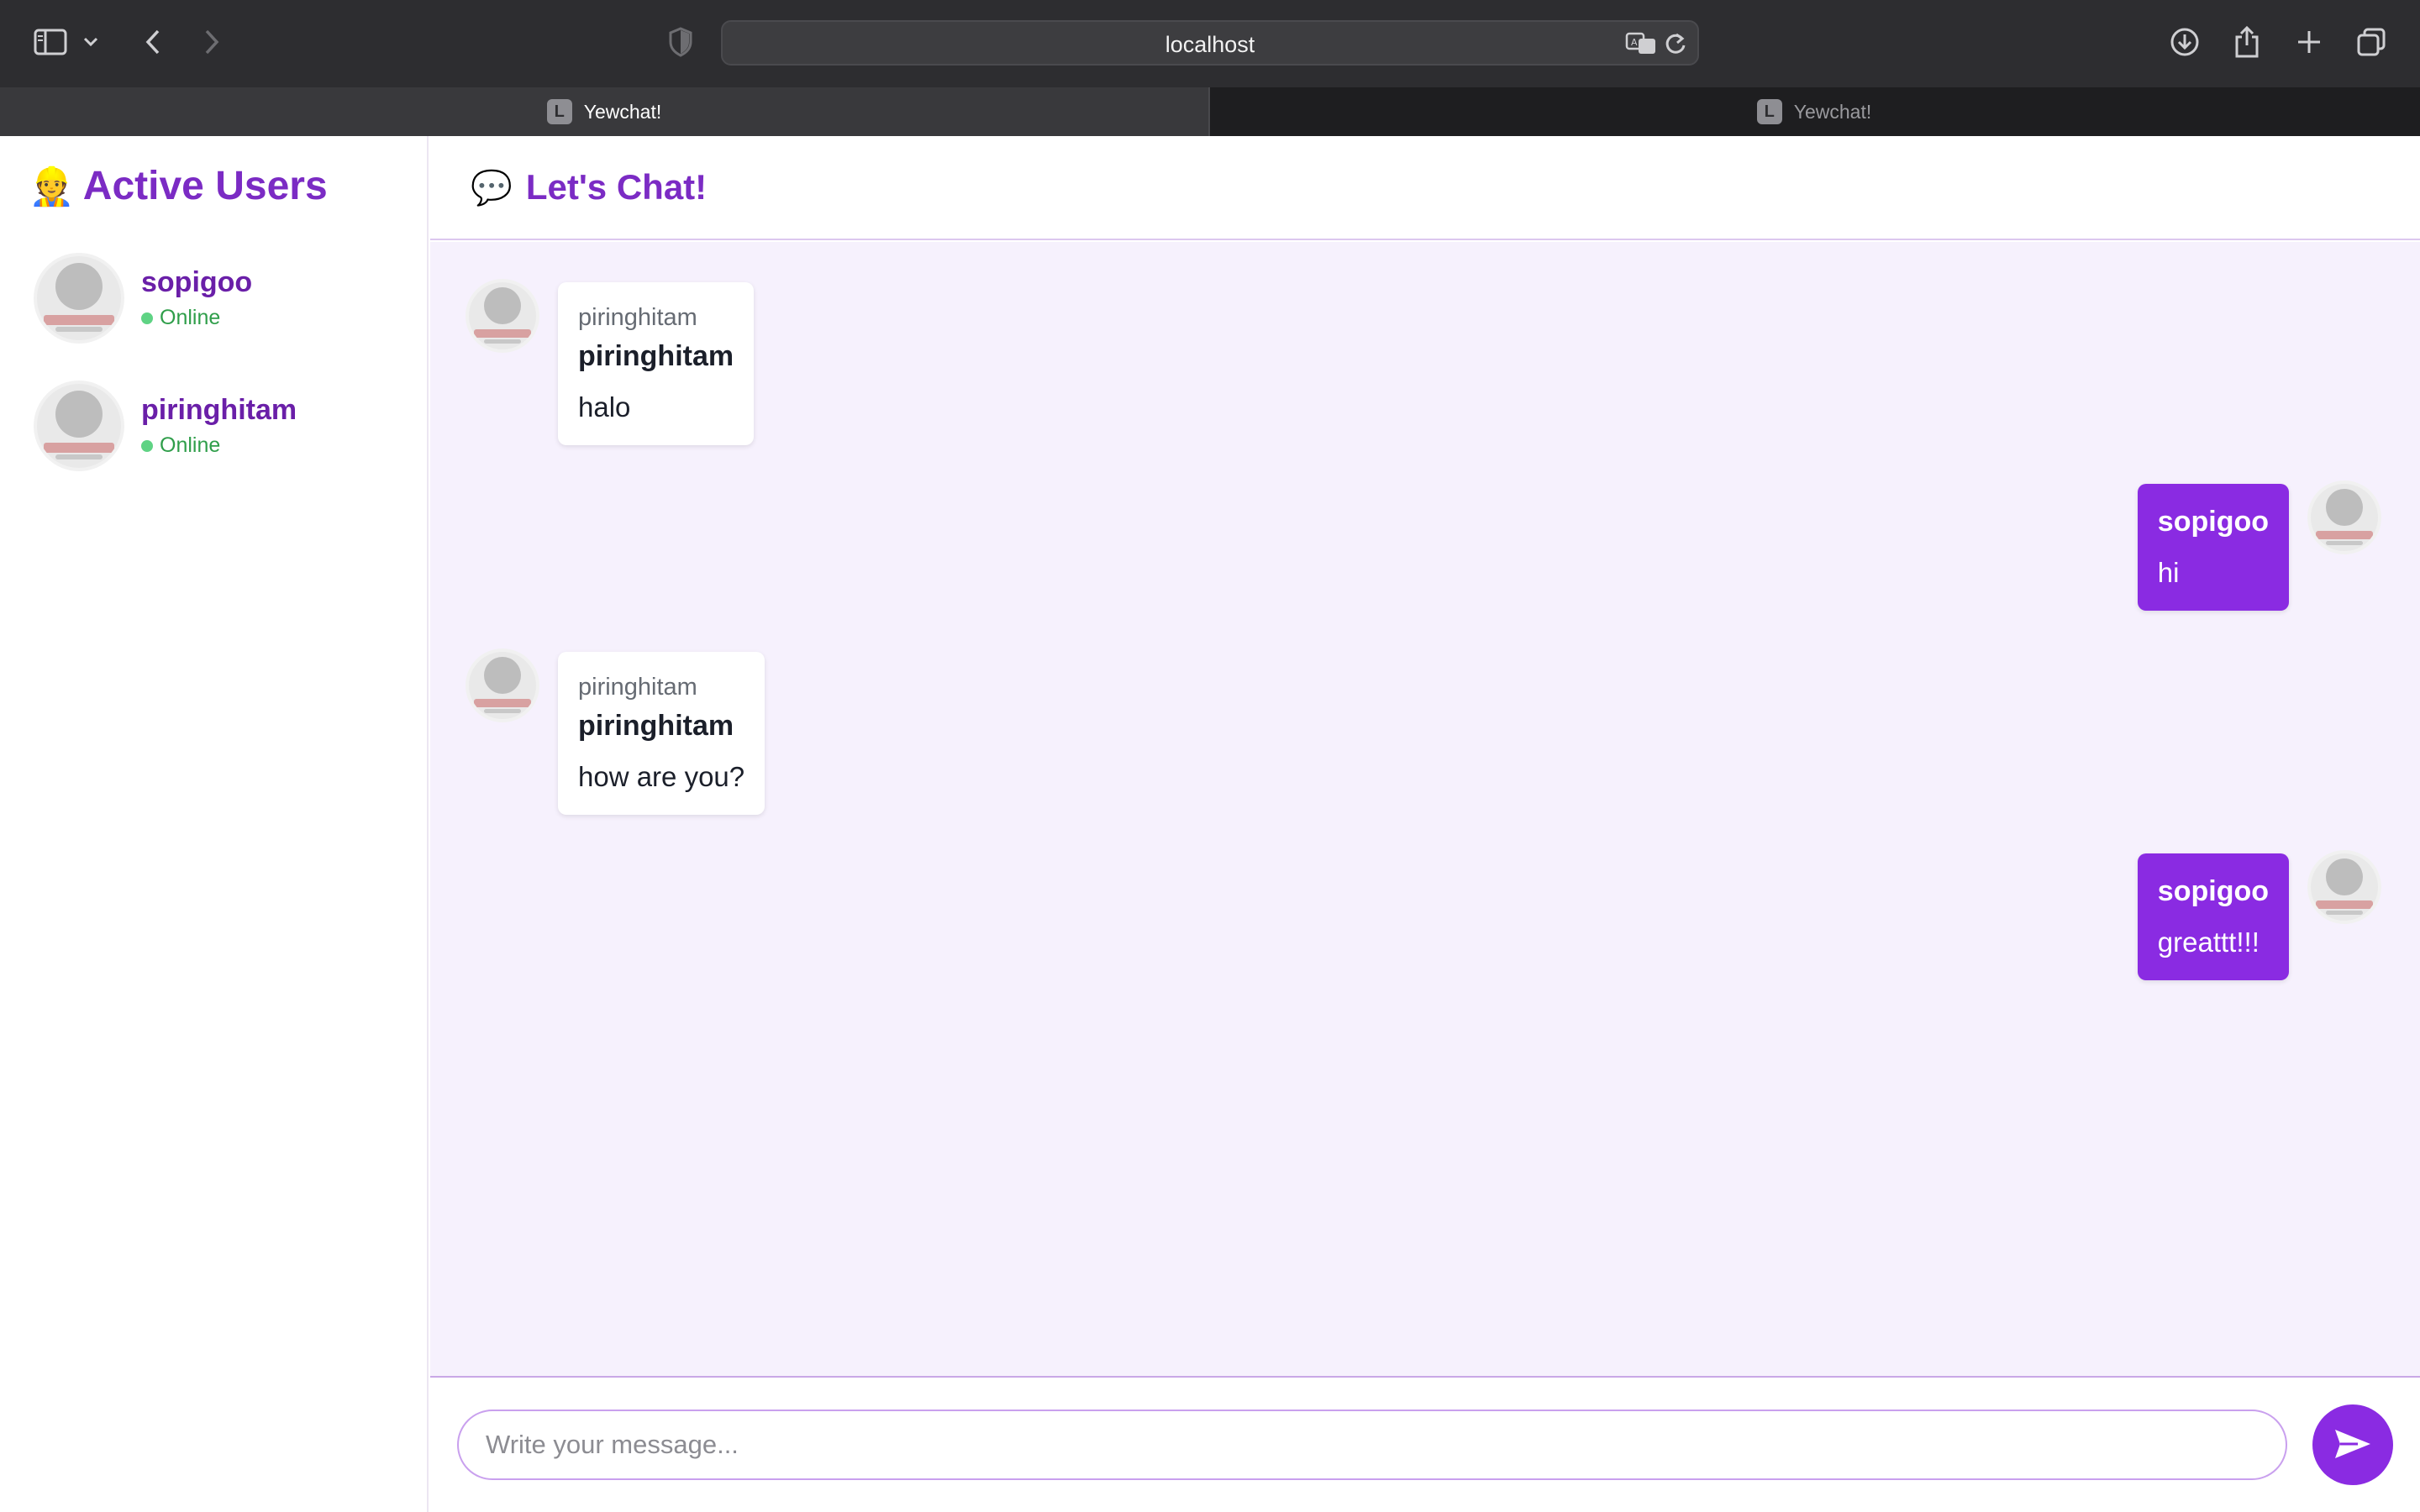 The width and height of the screenshot is (2420, 1512). I want to click on message-bubble: piringhitam piringhitam how are you?, so click(661, 733).